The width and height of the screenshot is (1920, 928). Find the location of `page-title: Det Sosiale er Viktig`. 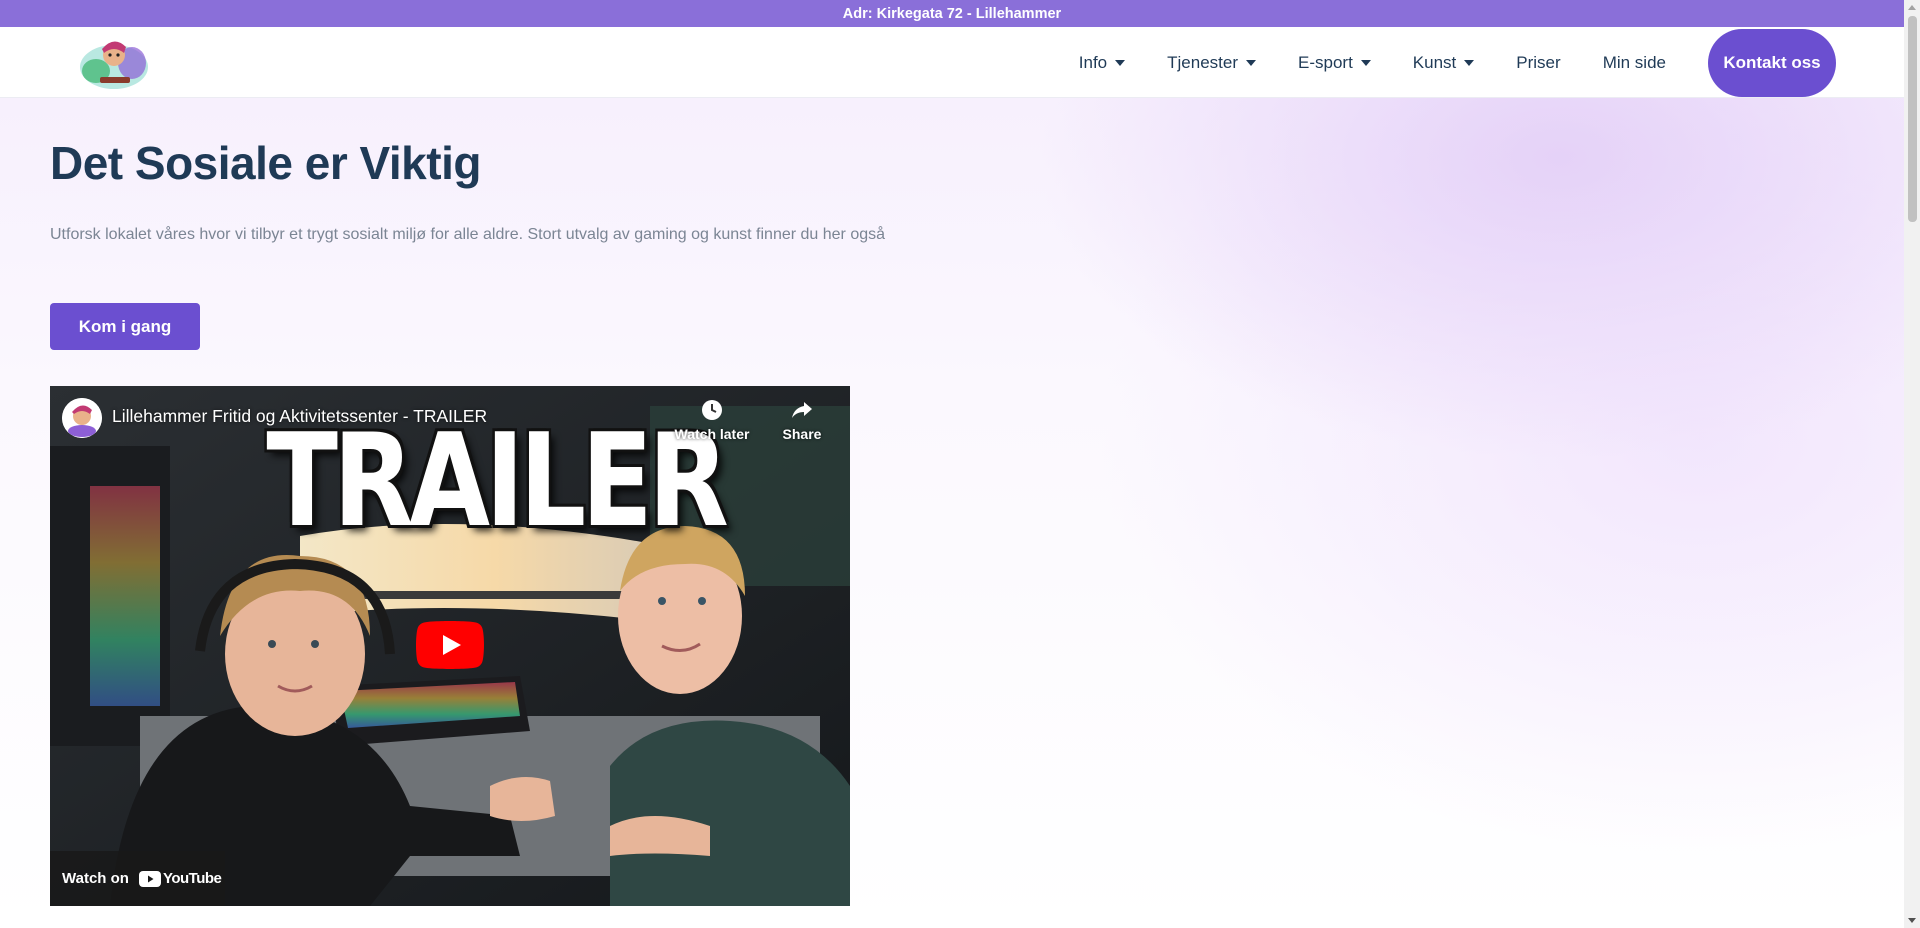

page-title: Det Sosiale er Viktig is located at coordinates (265, 163).